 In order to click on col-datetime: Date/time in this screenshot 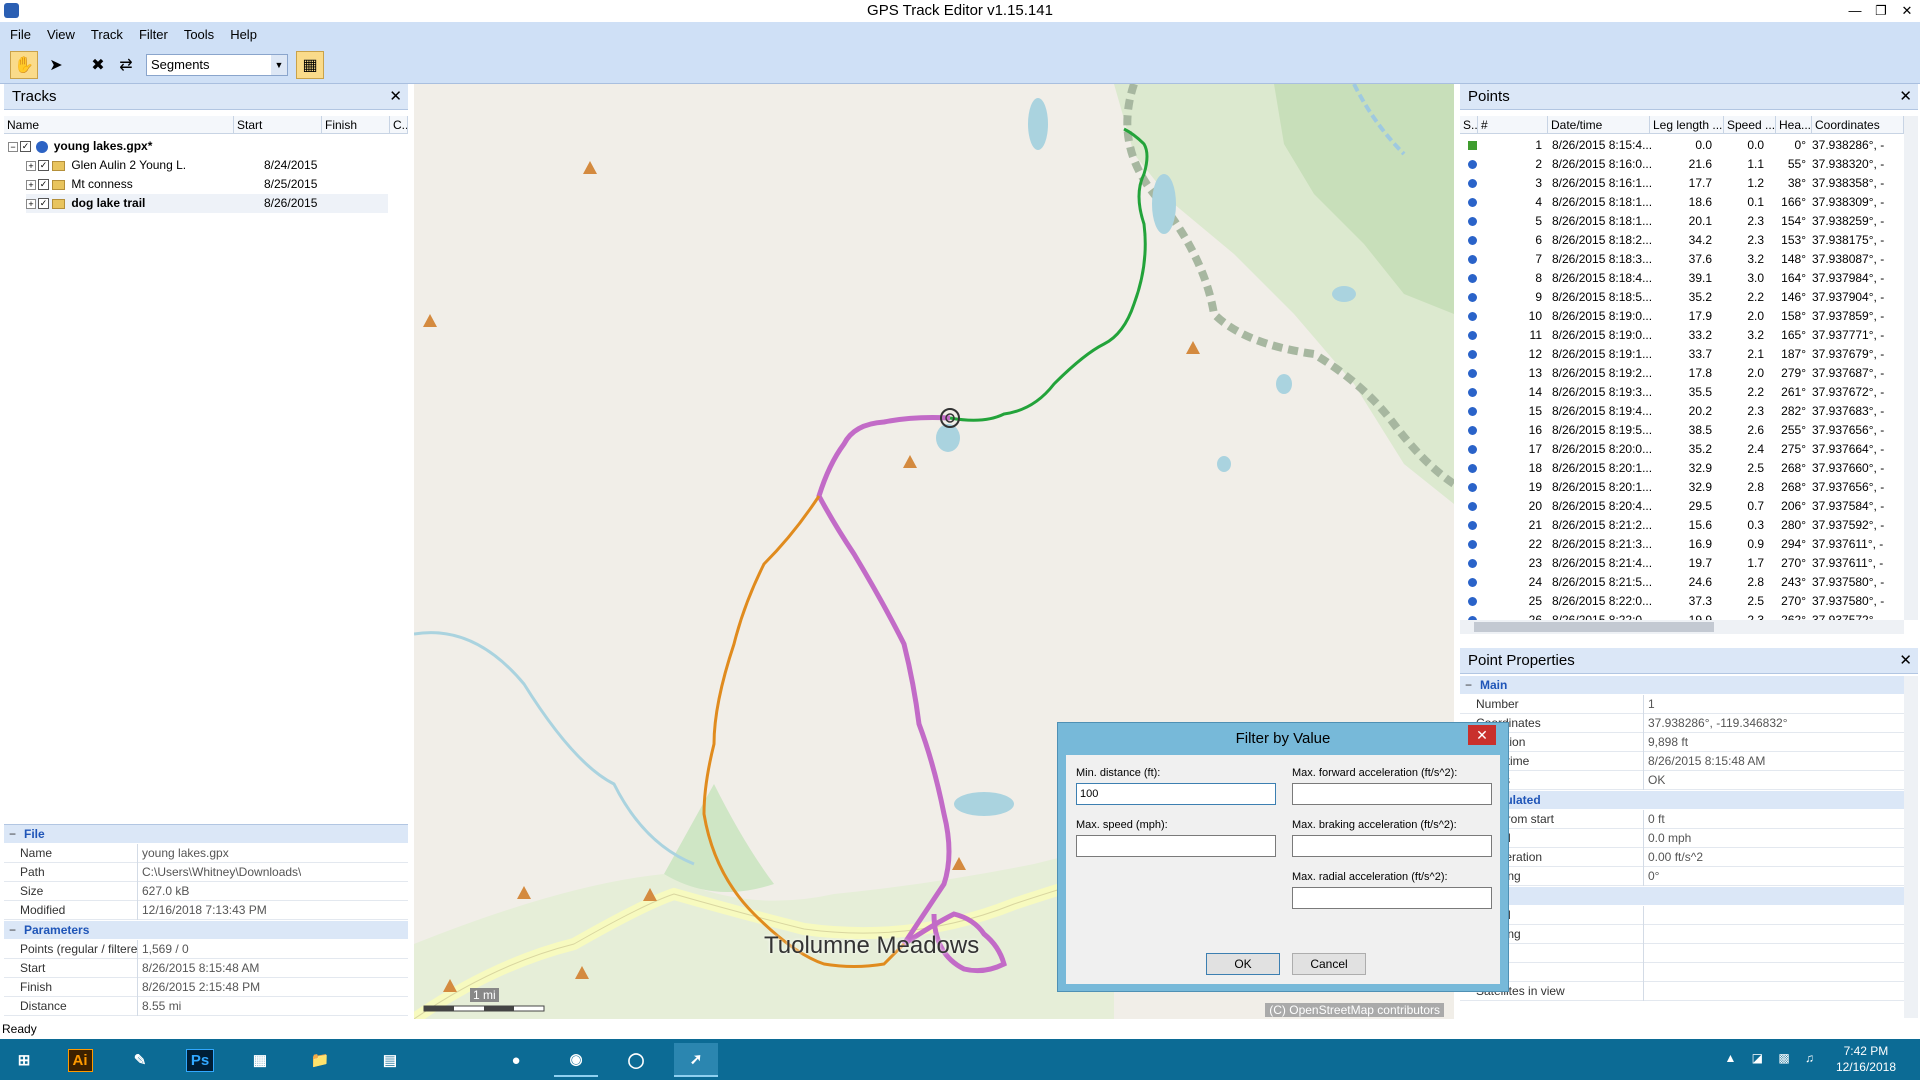, I will do `click(1599, 125)`.